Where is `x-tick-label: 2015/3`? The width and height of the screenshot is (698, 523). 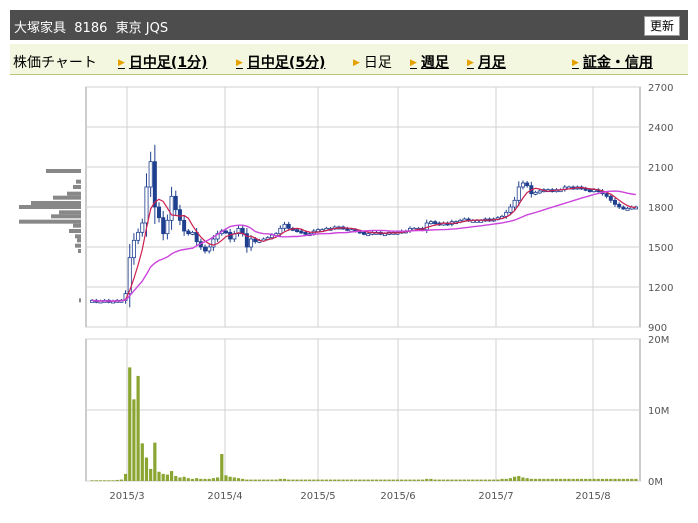
x-tick-label: 2015/3 is located at coordinates (126, 496).